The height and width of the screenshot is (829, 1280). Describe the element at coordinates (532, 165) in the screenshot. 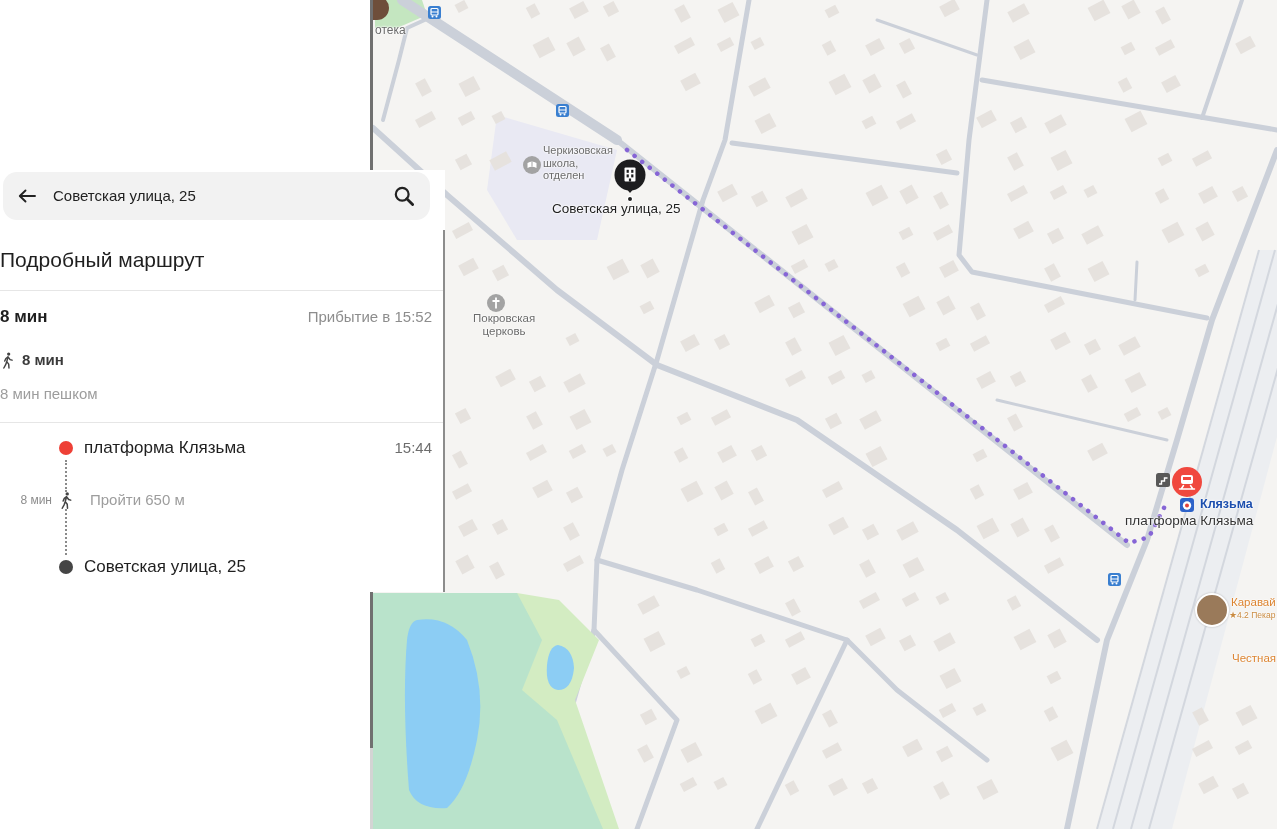

I see `school-icon` at that location.